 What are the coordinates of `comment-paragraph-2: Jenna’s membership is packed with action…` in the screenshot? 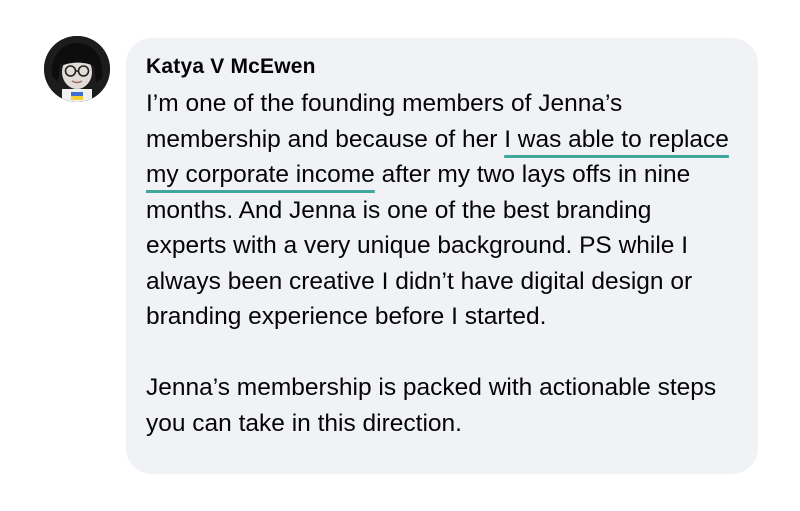 It's located at (431, 405).